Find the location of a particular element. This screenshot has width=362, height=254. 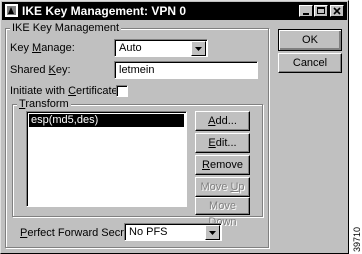

minimize-button is located at coordinates (306, 11).